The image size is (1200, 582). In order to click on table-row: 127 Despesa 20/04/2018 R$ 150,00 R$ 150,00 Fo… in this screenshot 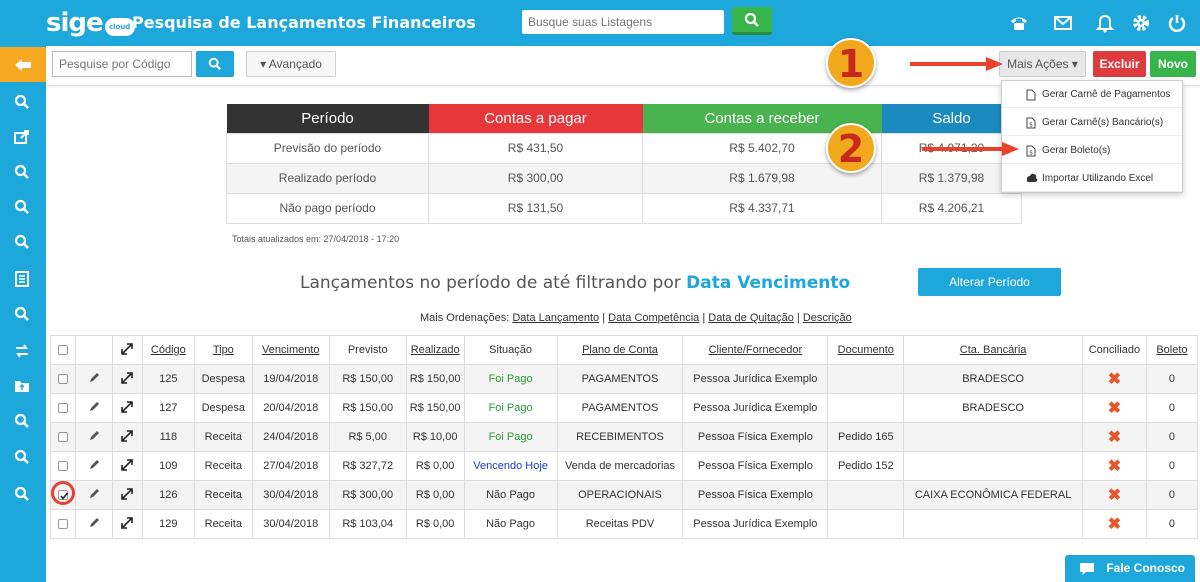, I will do `click(624, 408)`.